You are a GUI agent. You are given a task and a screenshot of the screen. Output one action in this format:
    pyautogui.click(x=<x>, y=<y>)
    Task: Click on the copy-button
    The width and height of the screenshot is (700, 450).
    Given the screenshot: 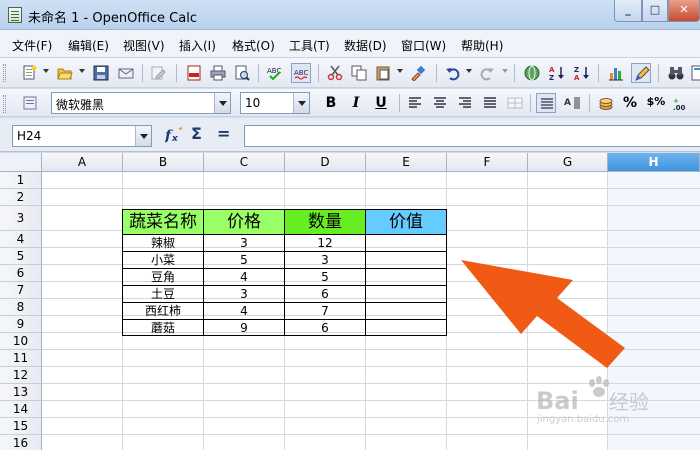 What is the action you would take?
    pyautogui.click(x=359, y=73)
    